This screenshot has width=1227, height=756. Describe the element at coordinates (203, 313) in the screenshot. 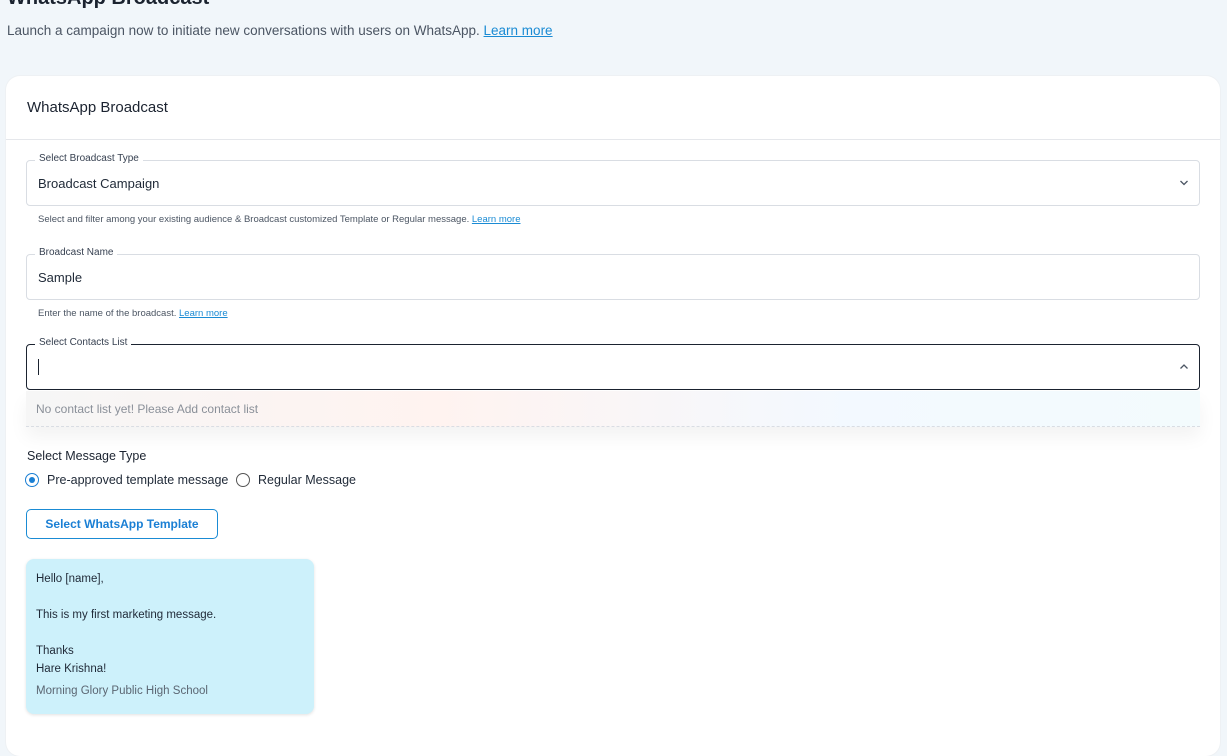

I see `broadcast-name-learn-more-link: Learn more` at that location.